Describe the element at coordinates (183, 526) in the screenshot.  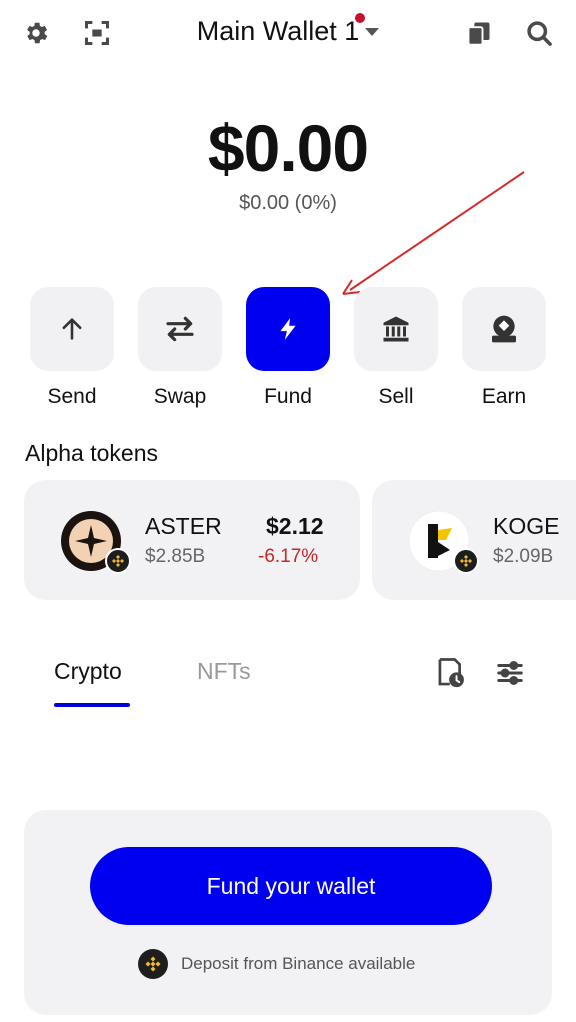
I see `token-name: ASTER` at that location.